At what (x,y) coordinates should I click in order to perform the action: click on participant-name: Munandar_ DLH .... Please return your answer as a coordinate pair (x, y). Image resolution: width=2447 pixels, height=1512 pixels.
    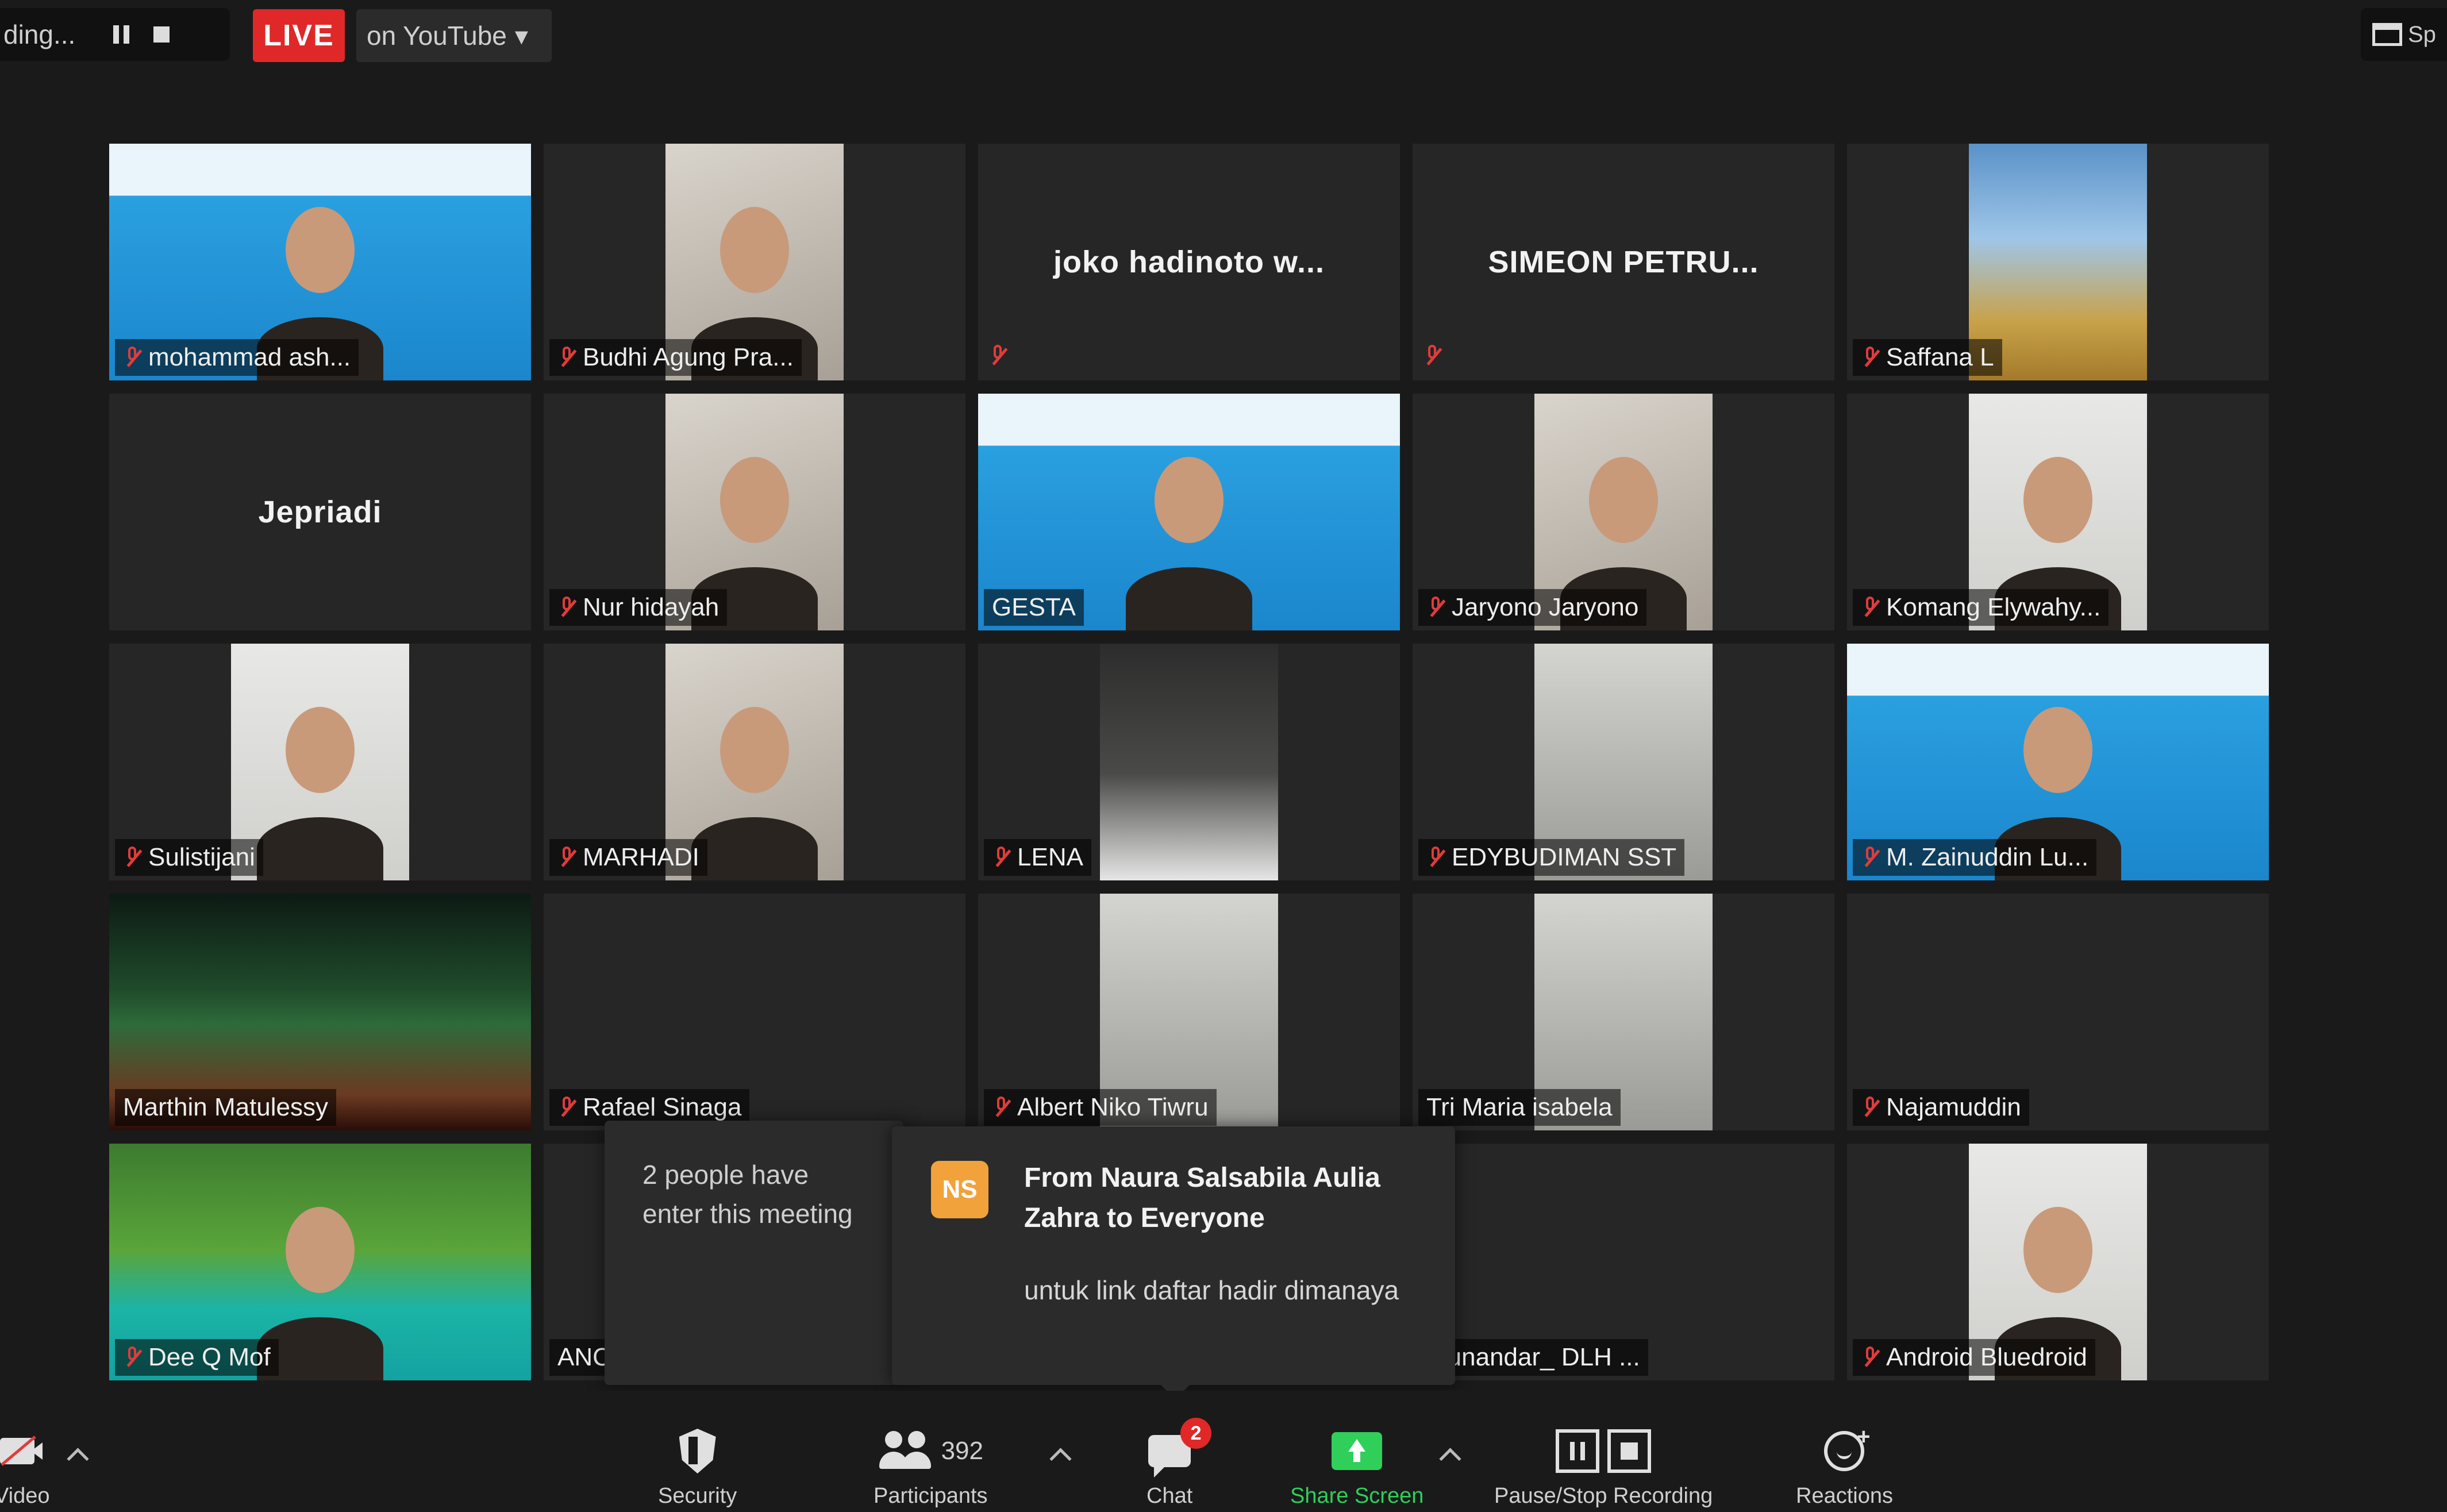
    Looking at the image, I should click on (1533, 1357).